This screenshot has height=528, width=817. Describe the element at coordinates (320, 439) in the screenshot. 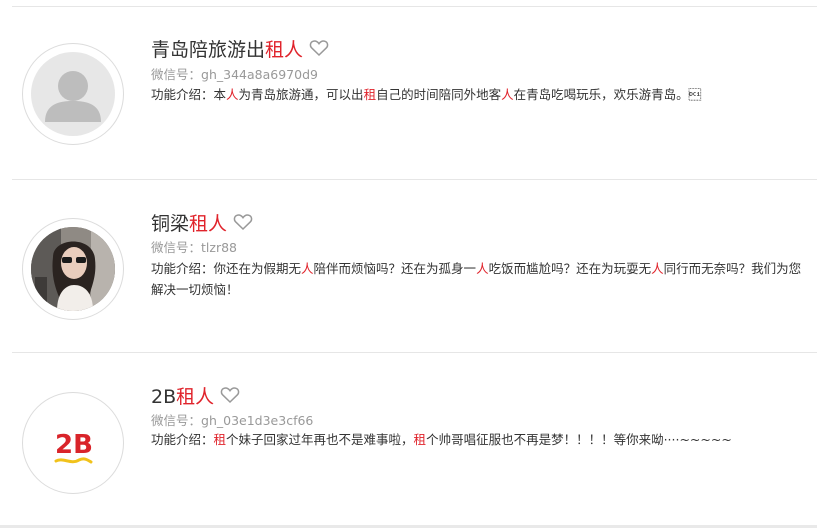

I see `intro-segment: 个妹子回家过年再也不是难事啦，` at that location.